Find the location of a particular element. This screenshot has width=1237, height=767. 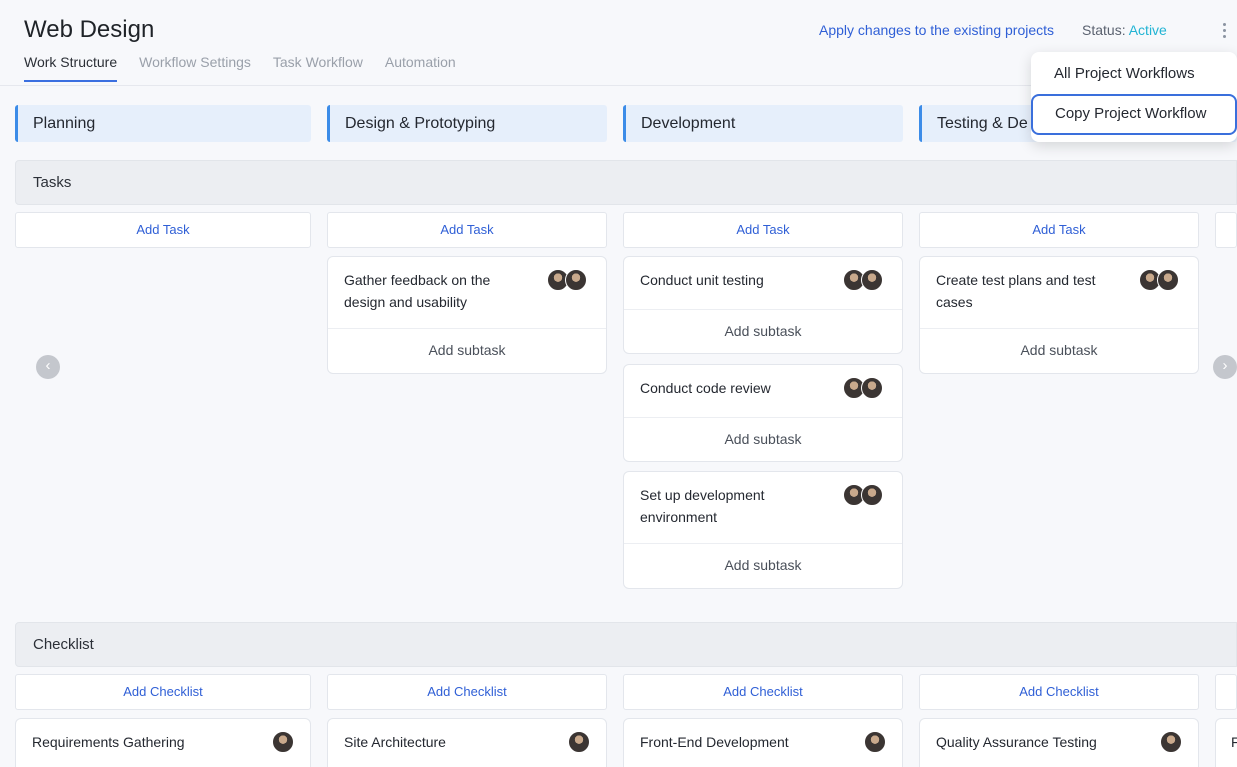

add-checklist-button is located at coordinates (1226, 692).